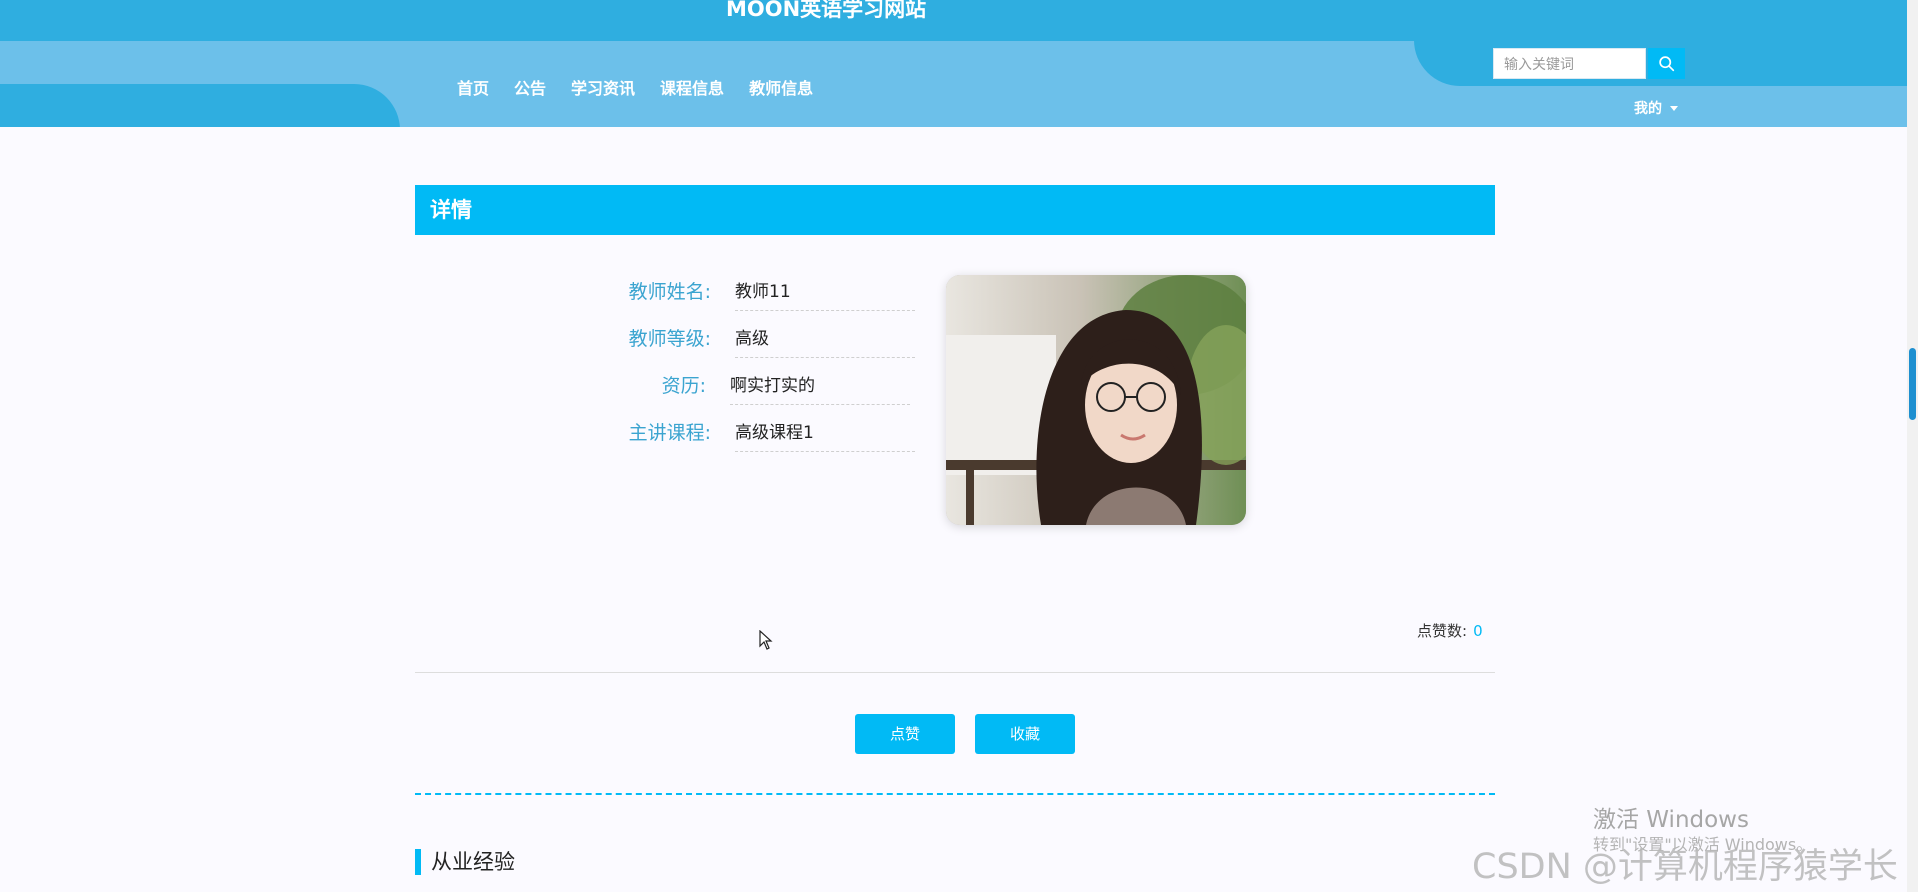  What do you see at coordinates (669, 292) in the screenshot?
I see `field-label: 教师姓名:` at bounding box center [669, 292].